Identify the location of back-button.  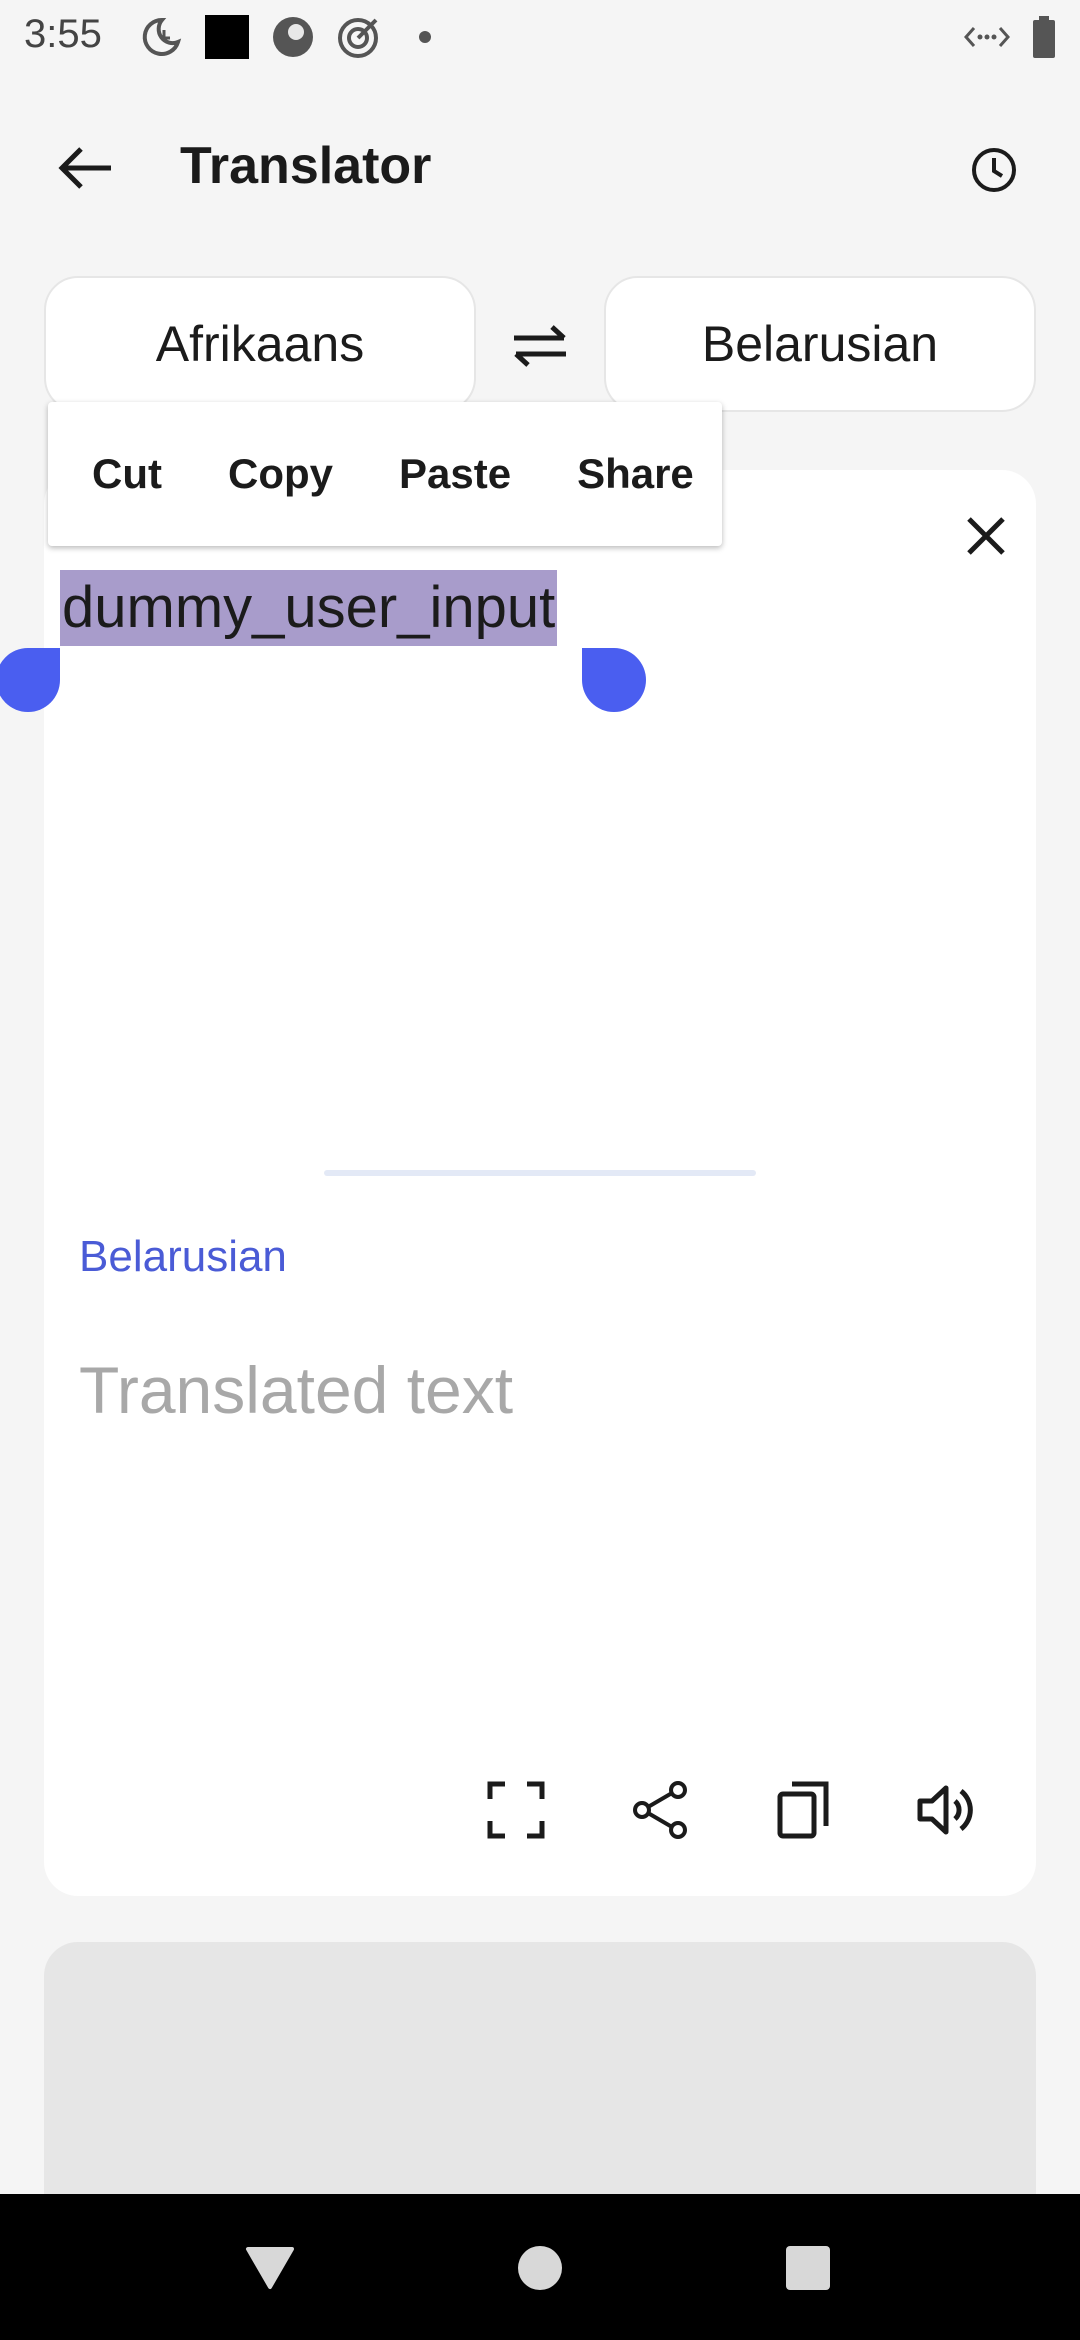
(85, 168).